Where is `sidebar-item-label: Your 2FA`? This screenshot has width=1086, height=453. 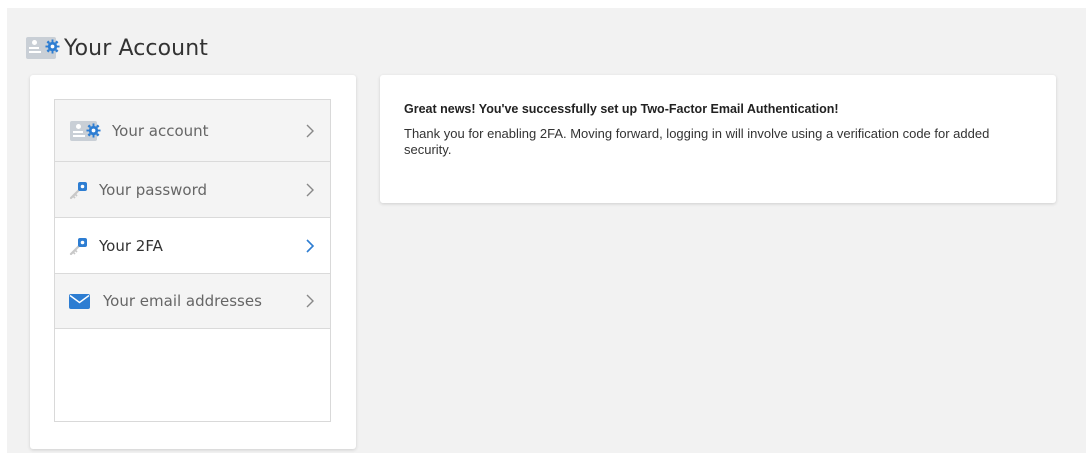
sidebar-item-label: Your 2FA is located at coordinates (131, 245).